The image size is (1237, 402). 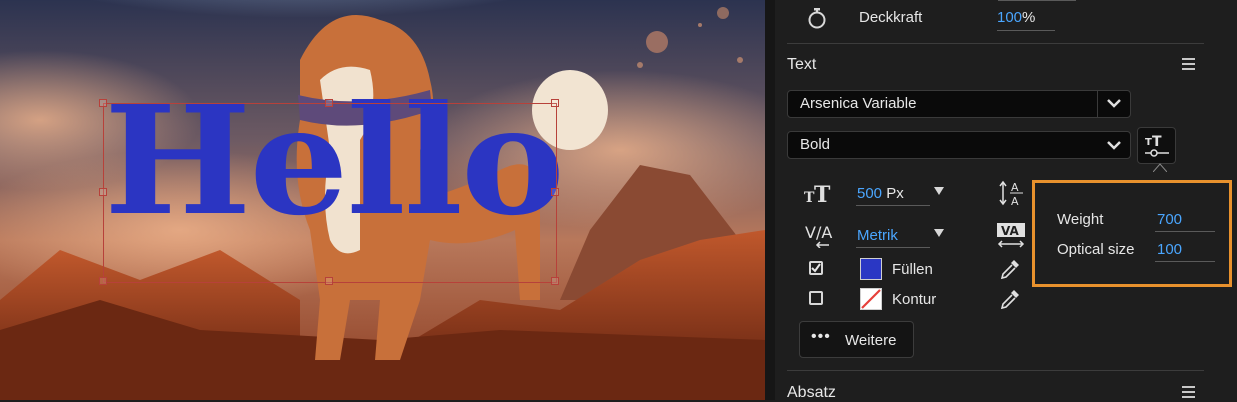 What do you see at coordinates (914, 299) in the screenshot?
I see `stroke-label: Kontur` at bounding box center [914, 299].